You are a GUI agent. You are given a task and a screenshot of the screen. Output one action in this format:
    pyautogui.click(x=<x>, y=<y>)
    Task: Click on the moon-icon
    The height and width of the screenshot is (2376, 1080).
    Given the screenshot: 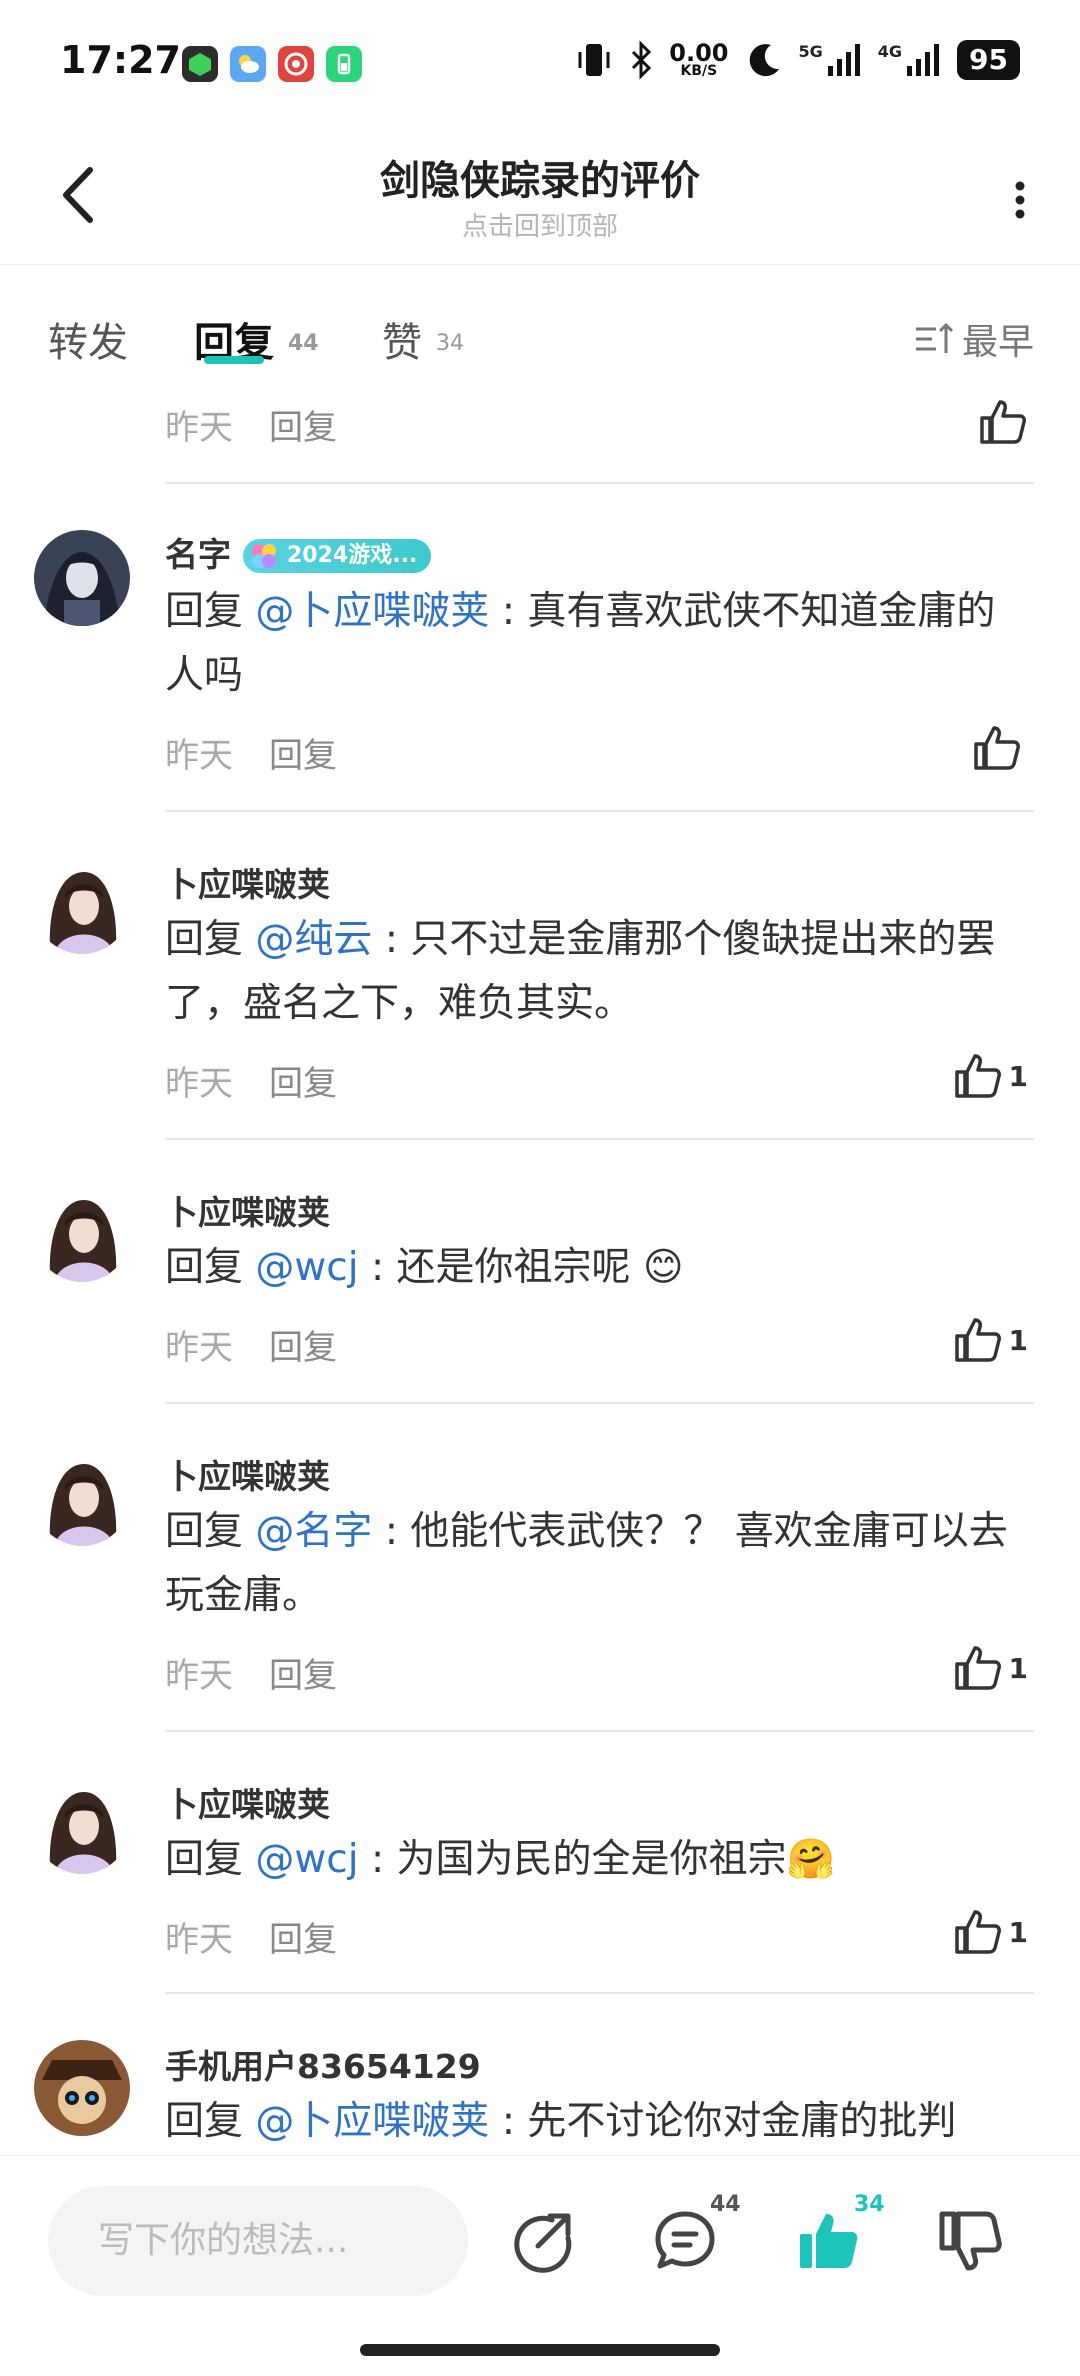 What is the action you would take?
    pyautogui.click(x=764, y=60)
    